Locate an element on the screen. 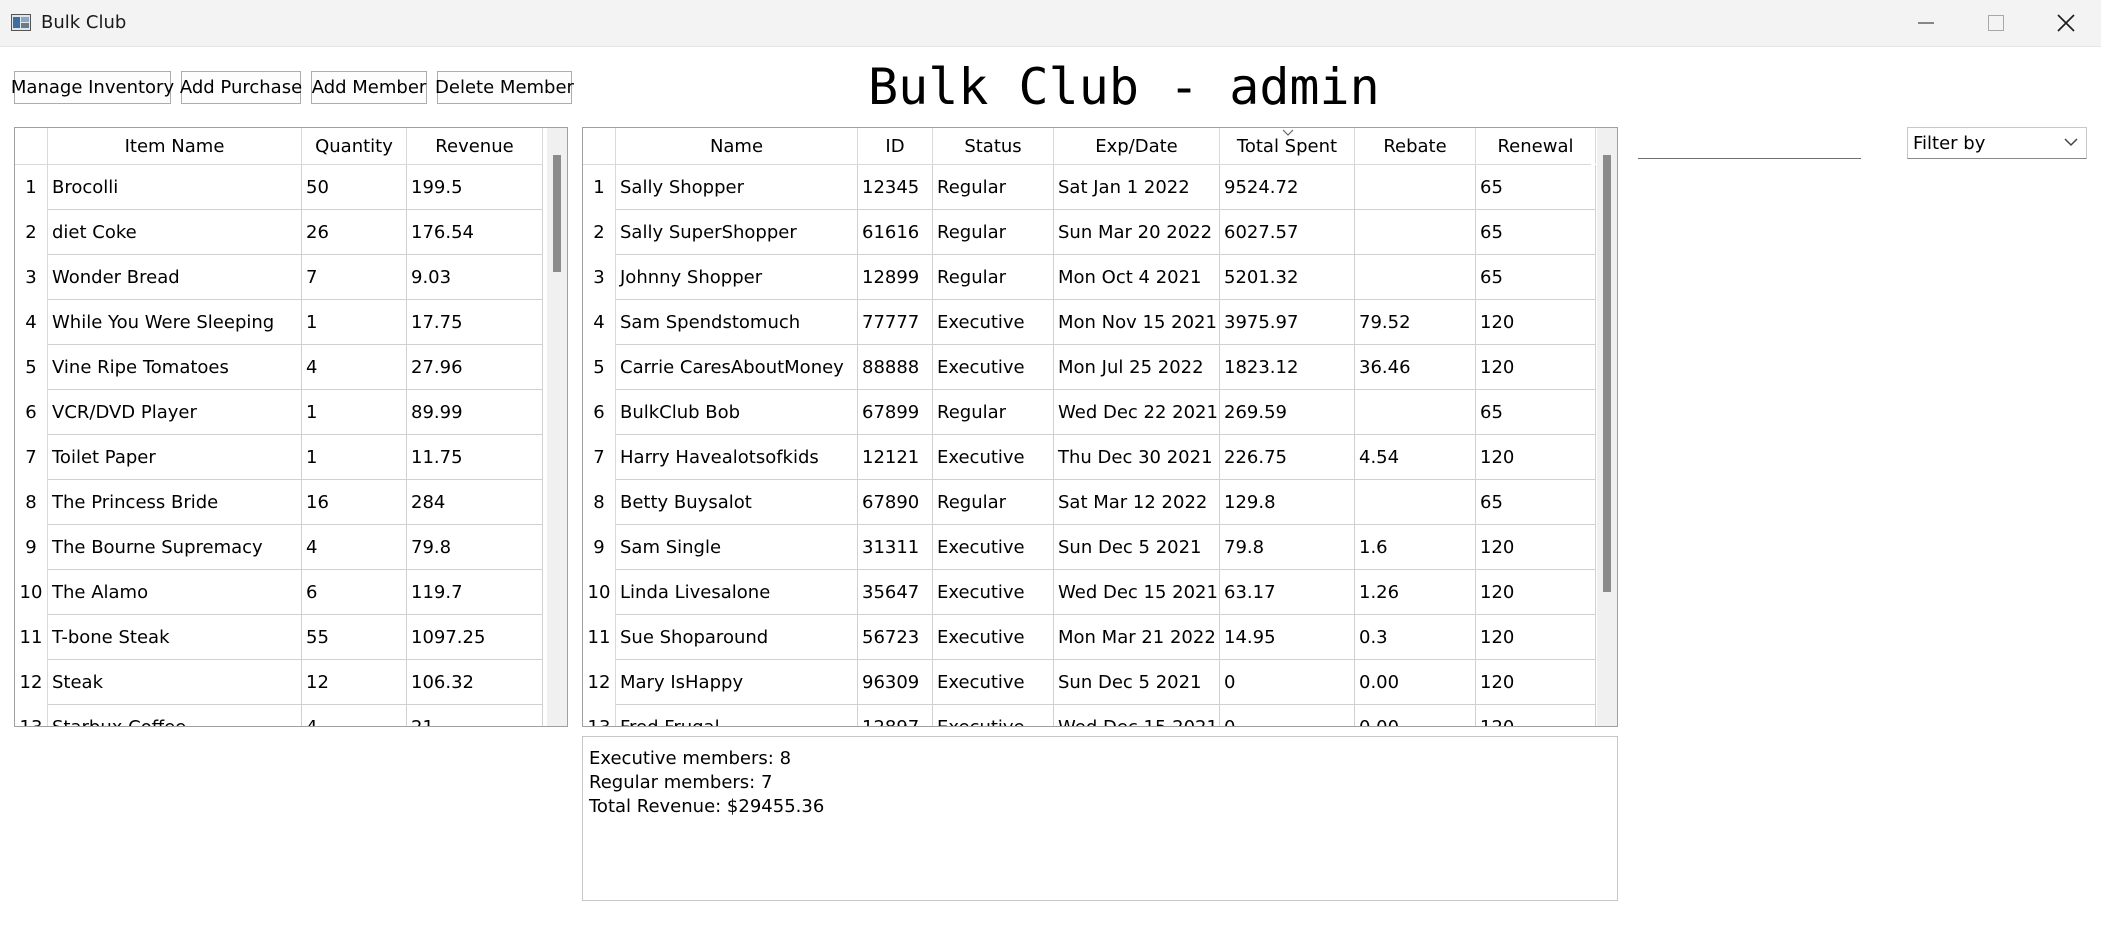 The width and height of the screenshot is (2101, 947). inventory-row-number: 8 is located at coordinates (31, 502).